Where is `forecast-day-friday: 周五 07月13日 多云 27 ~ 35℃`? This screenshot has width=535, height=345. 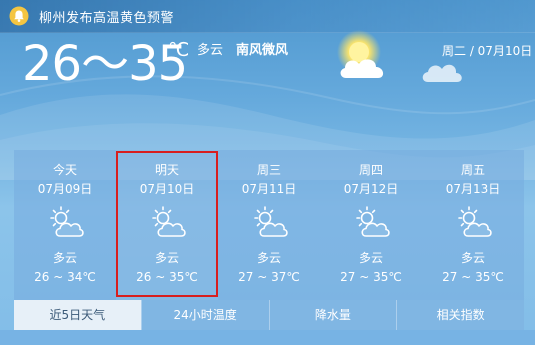 forecast-day-friday: 周五 07月13日 多云 27 ~ 35℃ is located at coordinates (473, 225).